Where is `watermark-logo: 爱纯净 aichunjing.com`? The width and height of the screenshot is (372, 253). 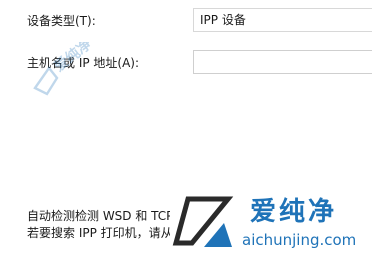
watermark-logo: 爱纯净 aichunjing.com is located at coordinates (271, 223).